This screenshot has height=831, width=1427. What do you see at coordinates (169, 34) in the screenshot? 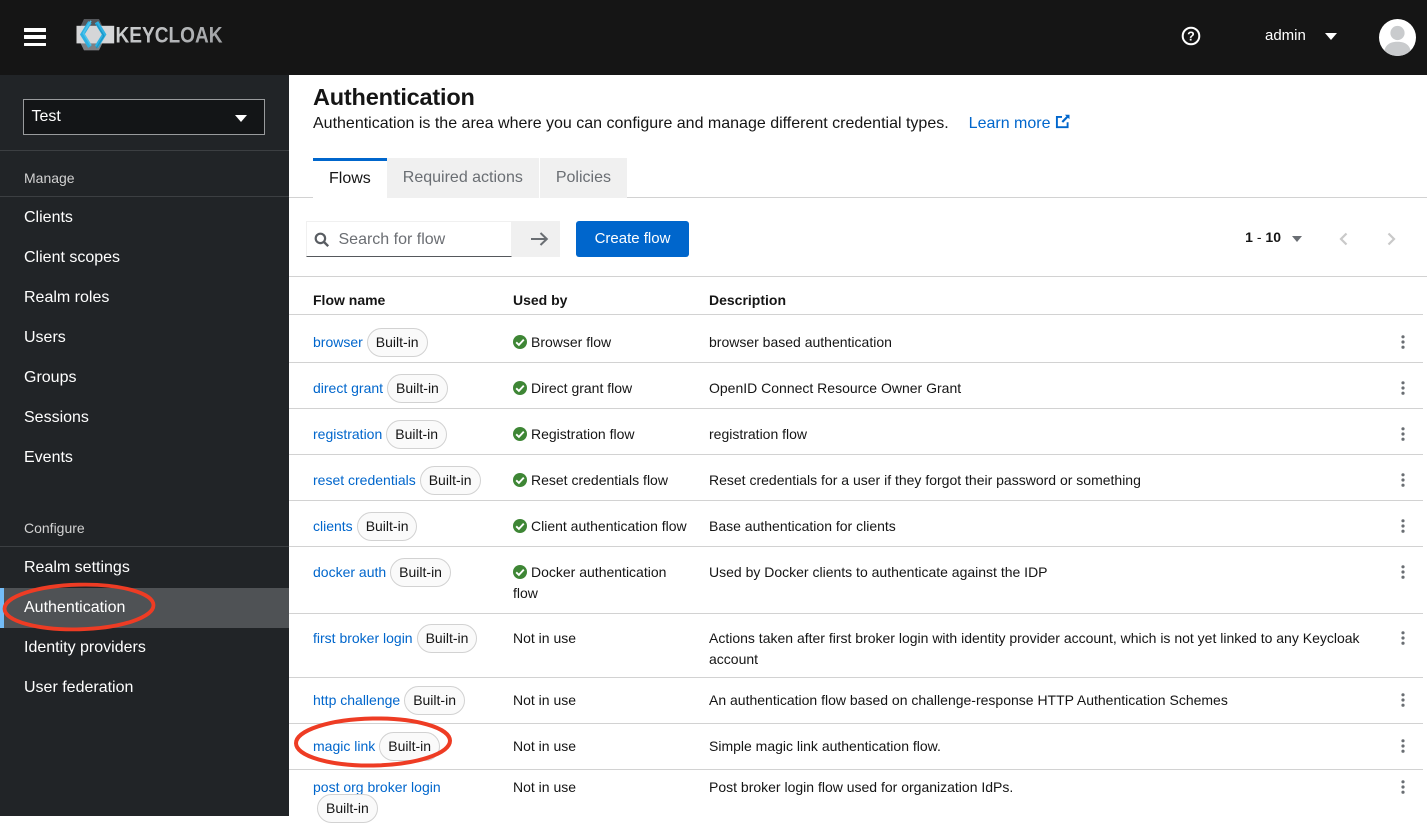
I see `svg-text: KEYCLOAK` at bounding box center [169, 34].